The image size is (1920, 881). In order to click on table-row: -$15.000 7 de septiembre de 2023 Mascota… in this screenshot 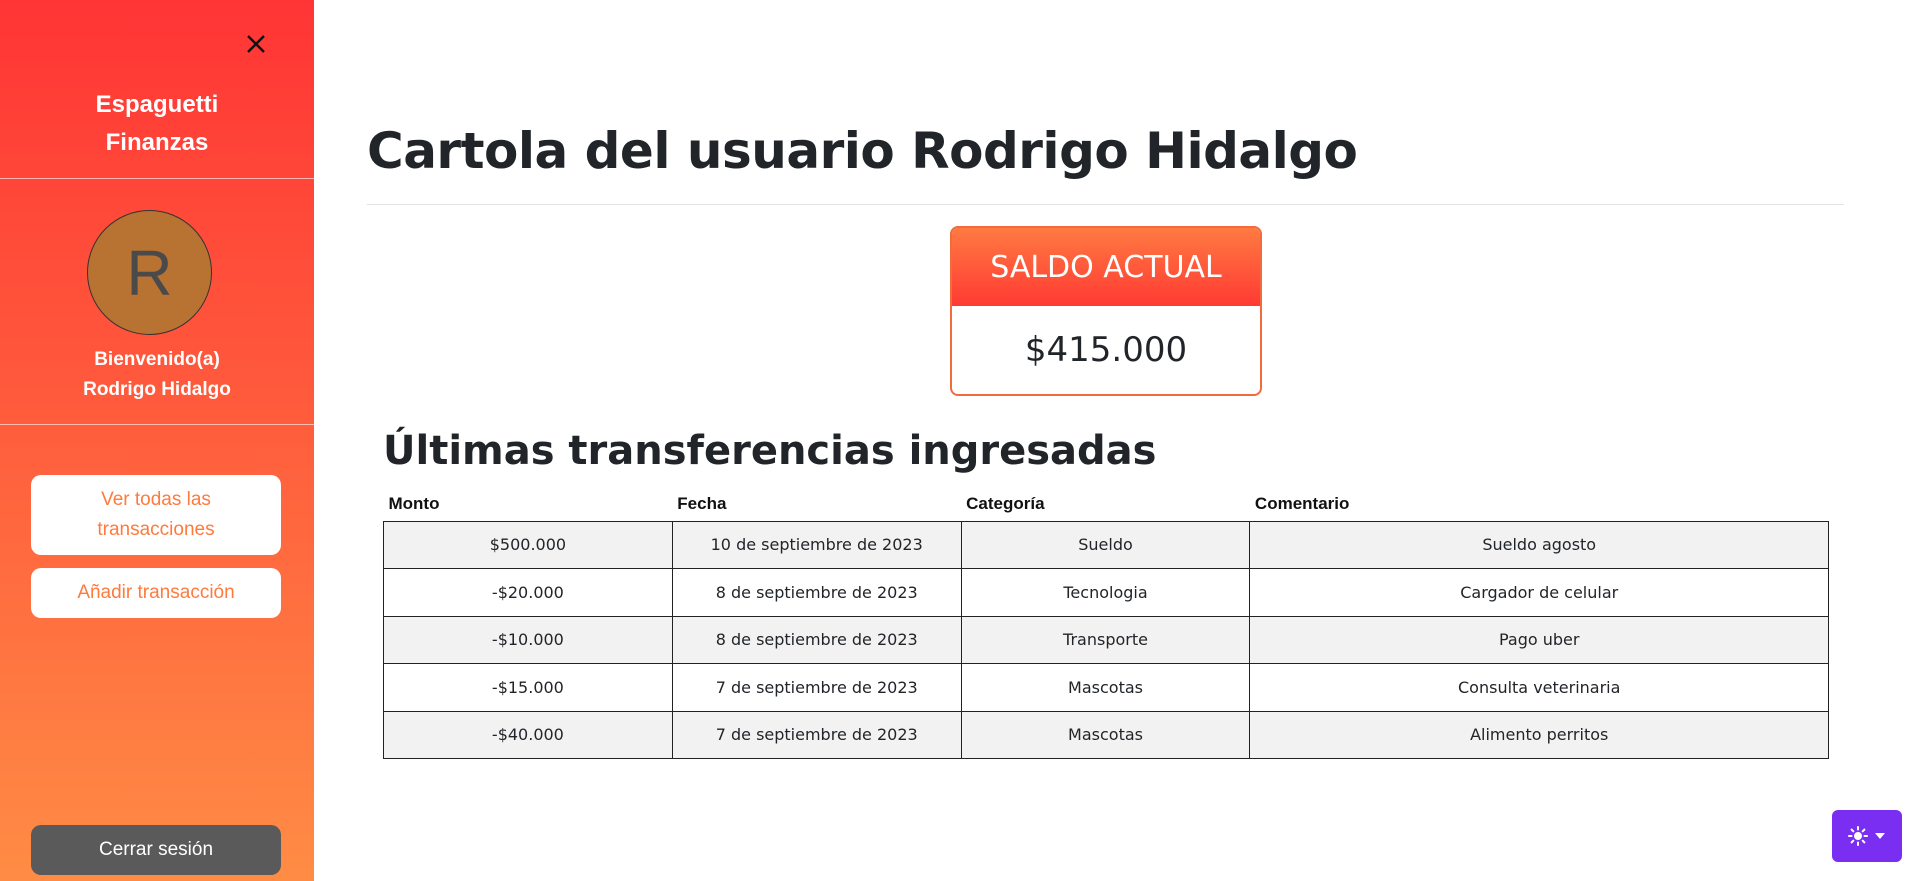, I will do `click(1106, 687)`.